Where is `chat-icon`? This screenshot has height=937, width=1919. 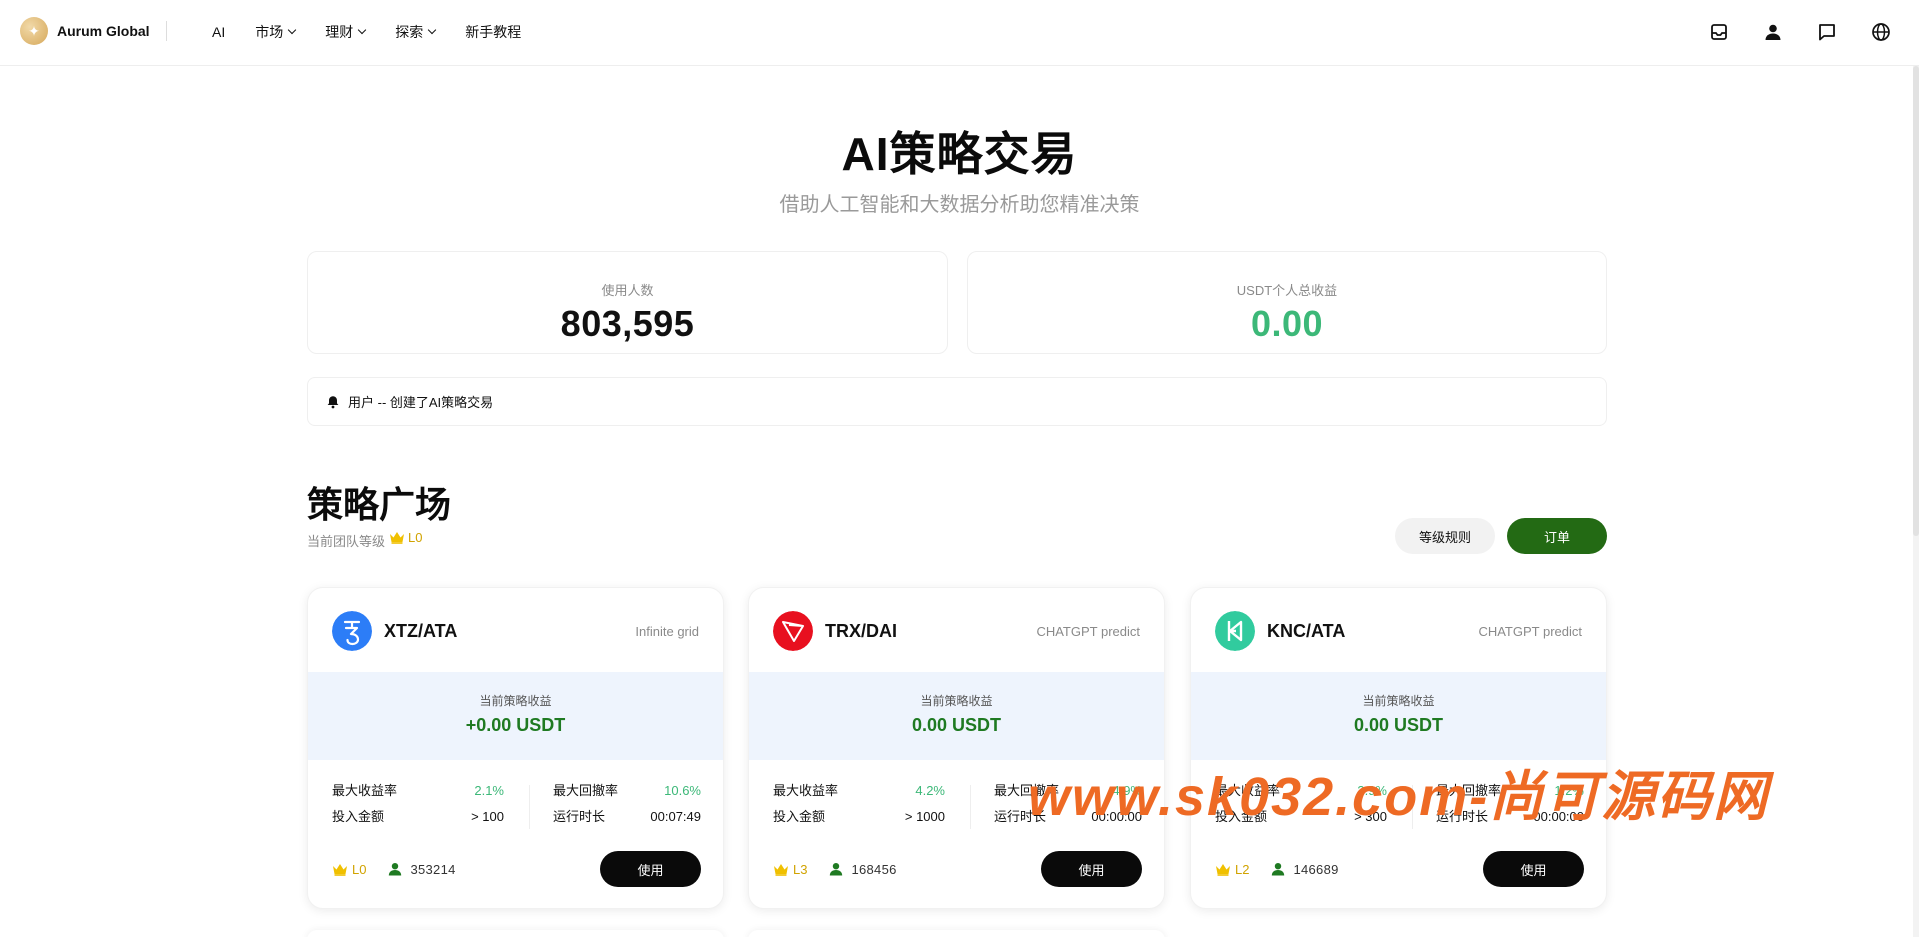
chat-icon is located at coordinates (1827, 32).